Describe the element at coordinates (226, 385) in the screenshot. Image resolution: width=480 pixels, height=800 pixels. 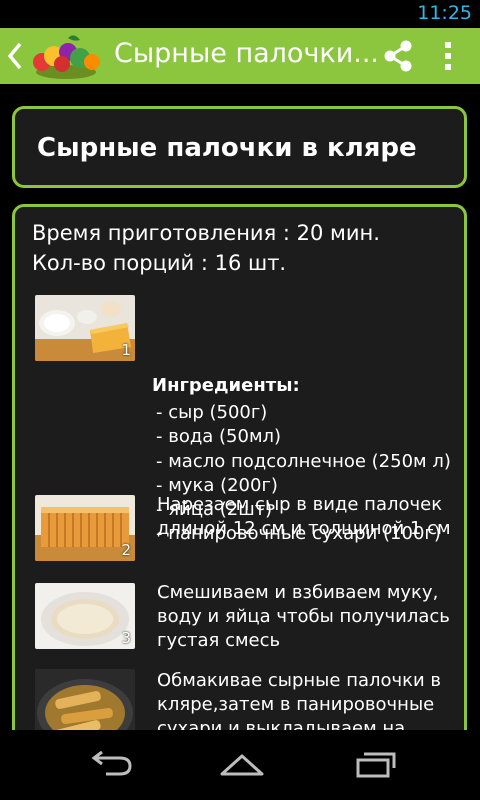
I see `ingredients-heading: Ингредиенты:` at that location.